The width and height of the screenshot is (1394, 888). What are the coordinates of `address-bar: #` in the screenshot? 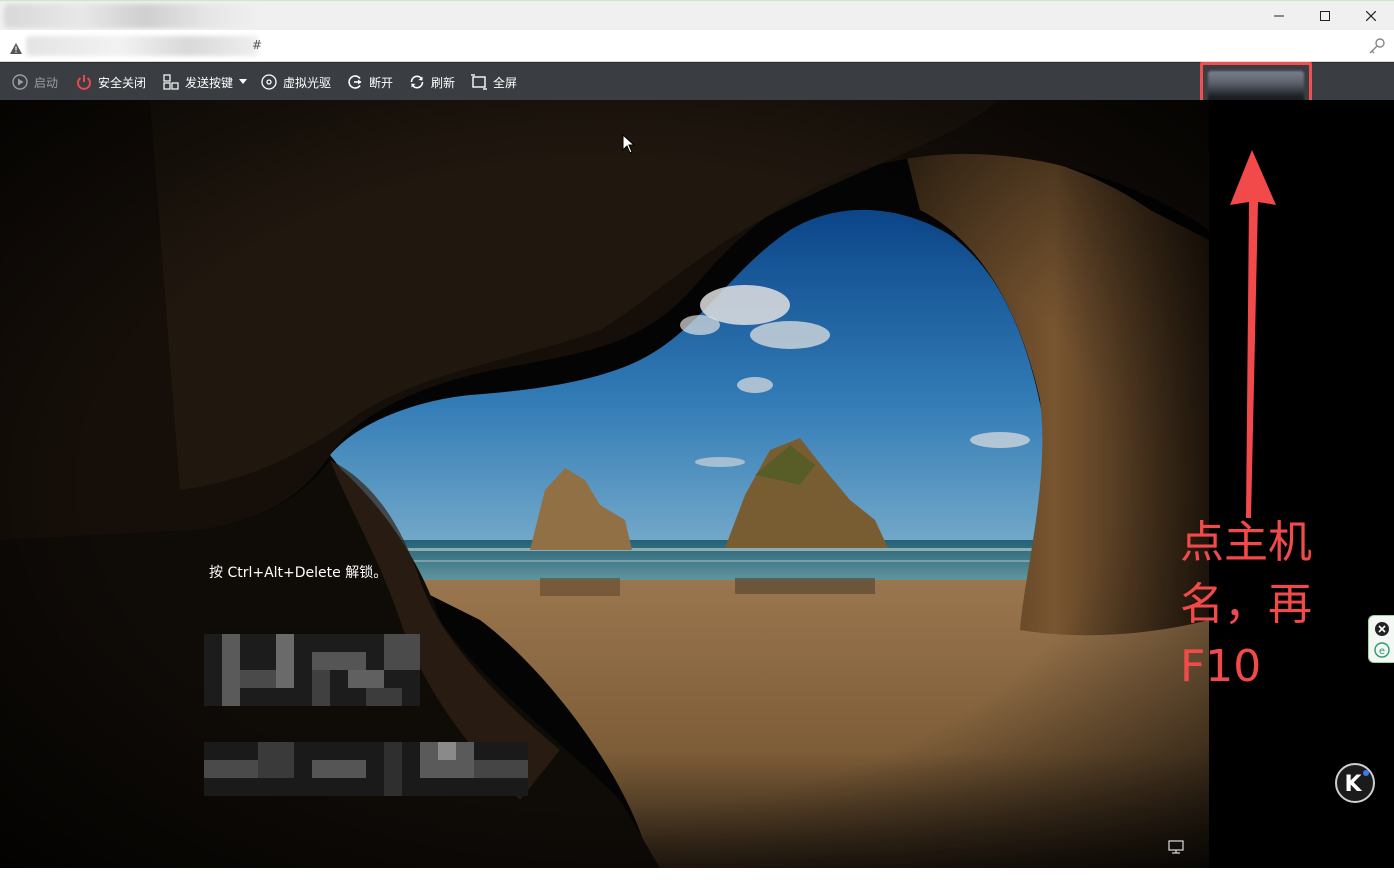 It's located at (697, 46).